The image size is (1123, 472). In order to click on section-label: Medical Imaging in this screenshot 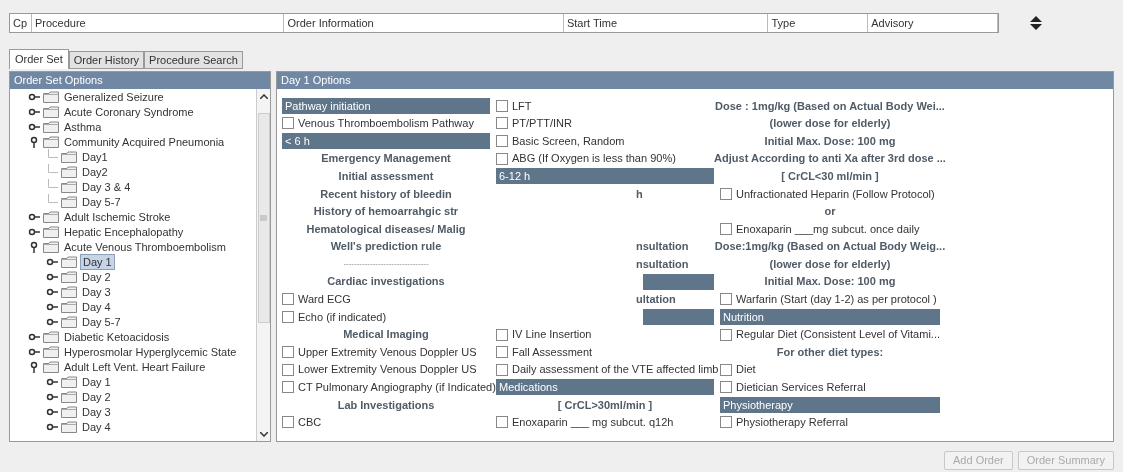, I will do `click(386, 335)`.